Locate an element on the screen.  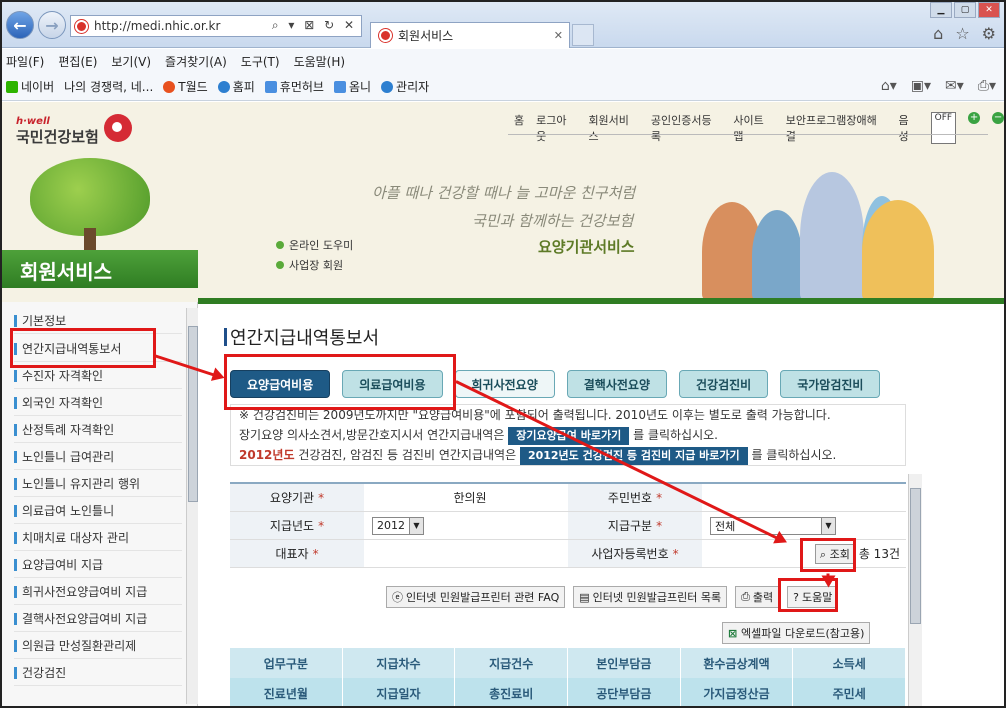
close-window-button: ✕ is located at coordinates (989, 10).